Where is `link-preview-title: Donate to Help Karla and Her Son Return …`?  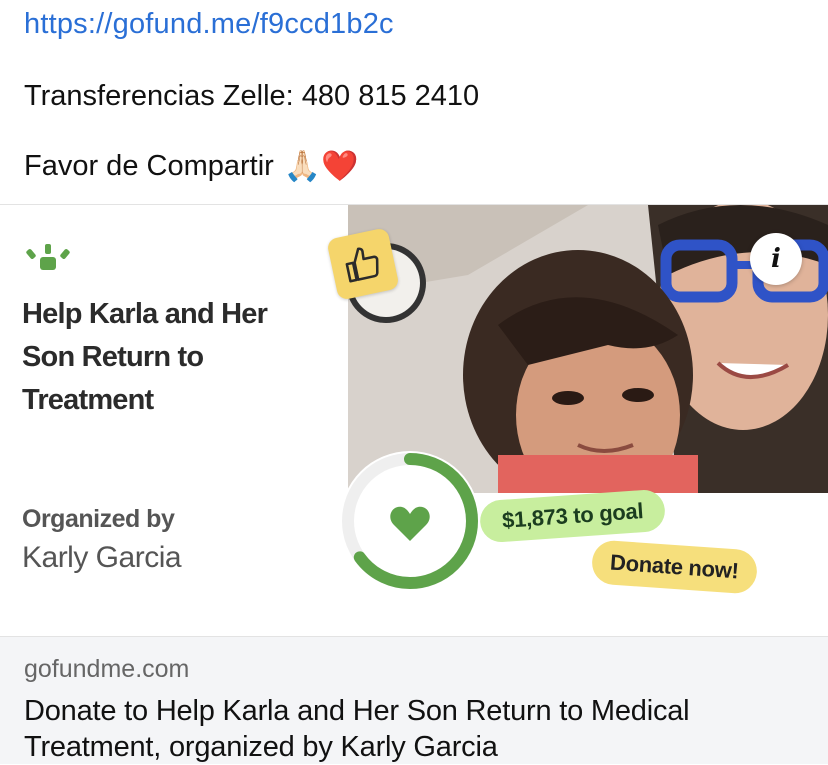 link-preview-title: Donate to Help Karla and Her Son Return … is located at coordinates (357, 729).